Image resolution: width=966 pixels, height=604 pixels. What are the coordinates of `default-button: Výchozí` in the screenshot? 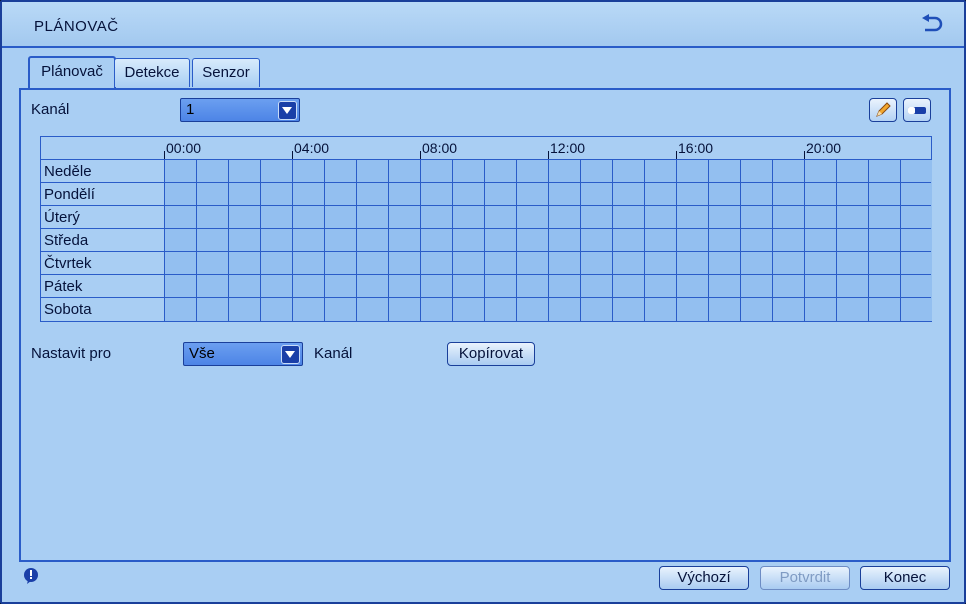 It's located at (704, 578).